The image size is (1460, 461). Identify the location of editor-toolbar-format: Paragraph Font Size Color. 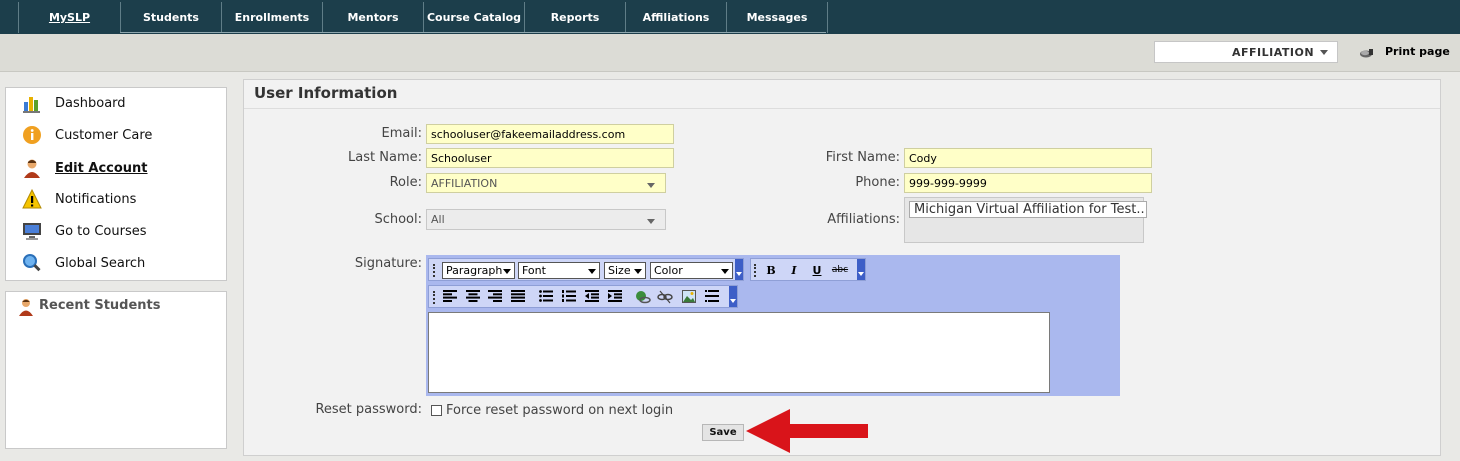
(586, 269).